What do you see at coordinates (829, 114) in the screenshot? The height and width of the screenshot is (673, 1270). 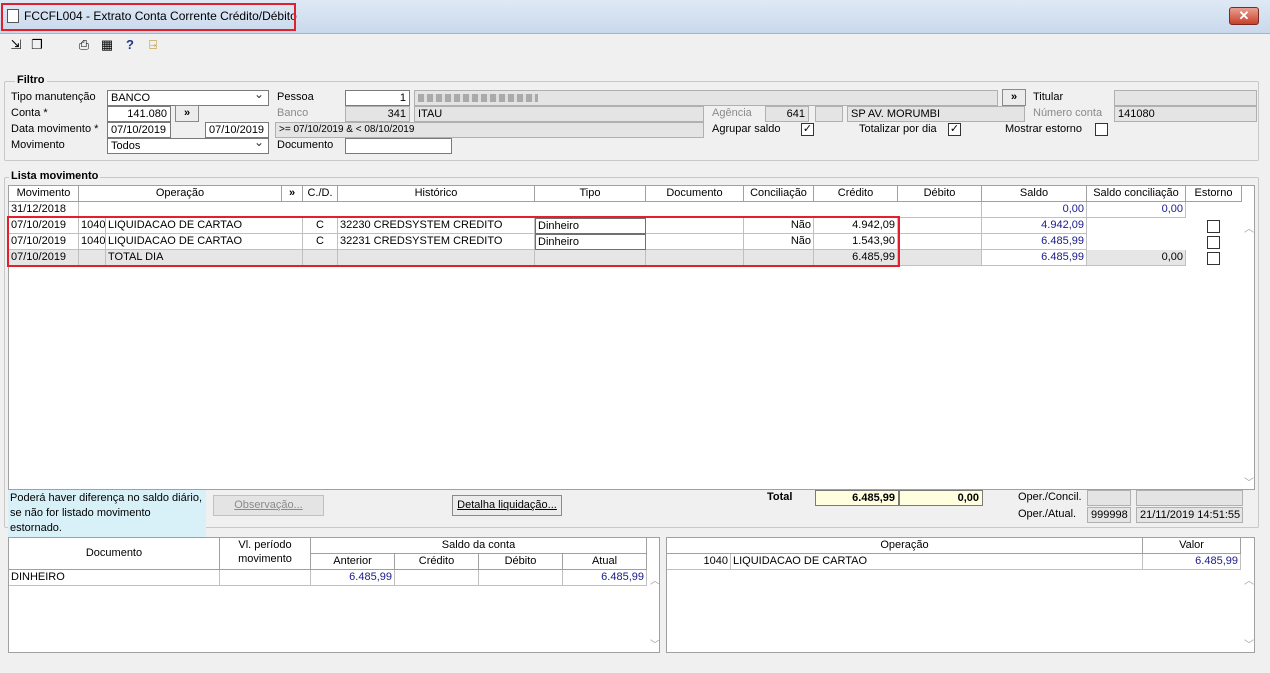 I see `agencia-digit` at bounding box center [829, 114].